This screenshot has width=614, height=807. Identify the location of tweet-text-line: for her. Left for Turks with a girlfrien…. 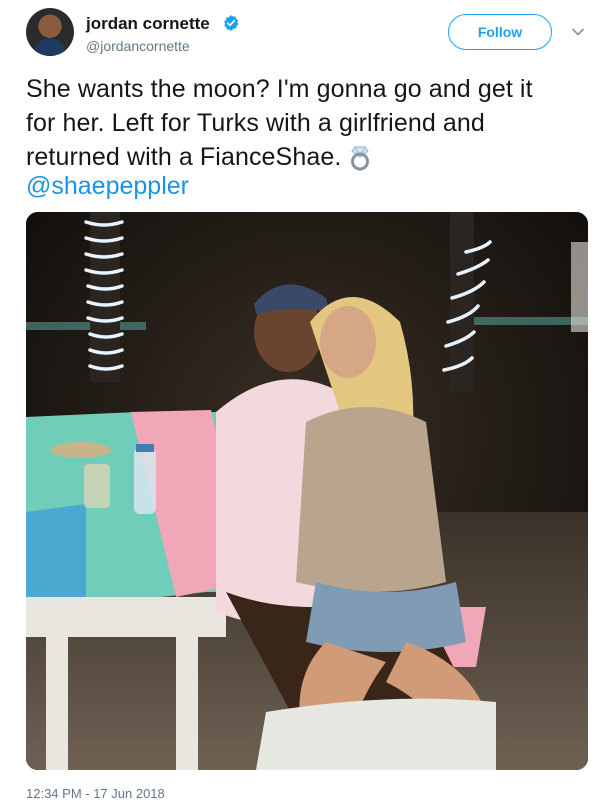
(255, 123).